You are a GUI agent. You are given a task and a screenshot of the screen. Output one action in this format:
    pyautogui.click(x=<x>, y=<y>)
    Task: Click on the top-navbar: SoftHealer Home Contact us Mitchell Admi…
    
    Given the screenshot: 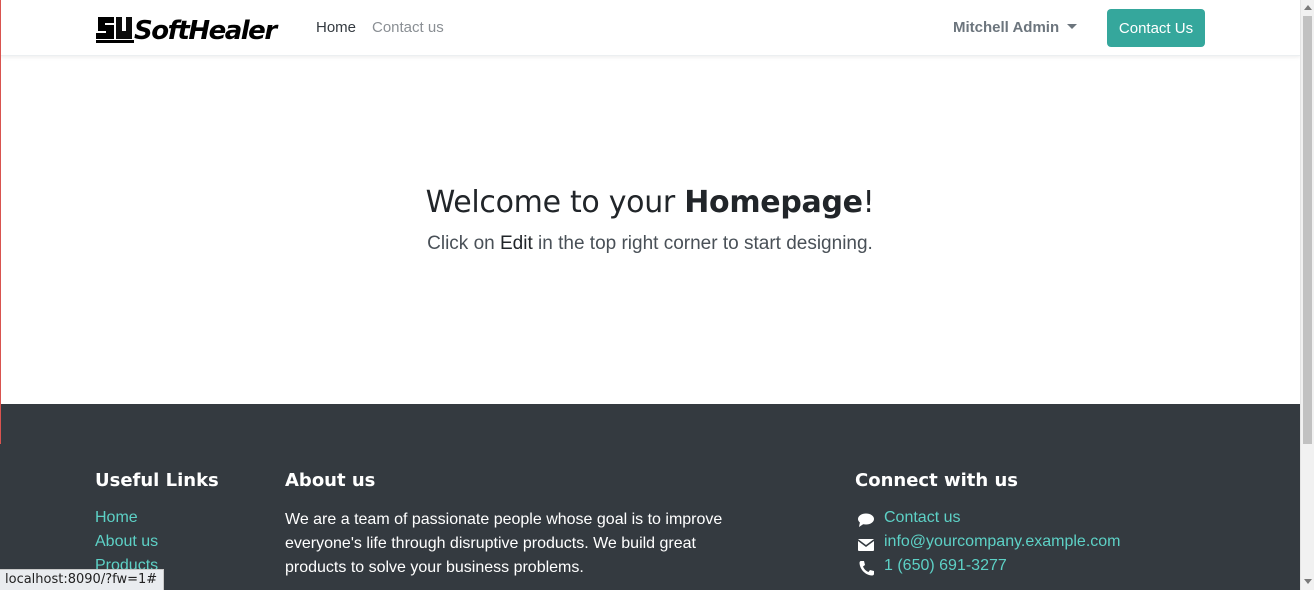 What is the action you would take?
    pyautogui.click(x=650, y=28)
    